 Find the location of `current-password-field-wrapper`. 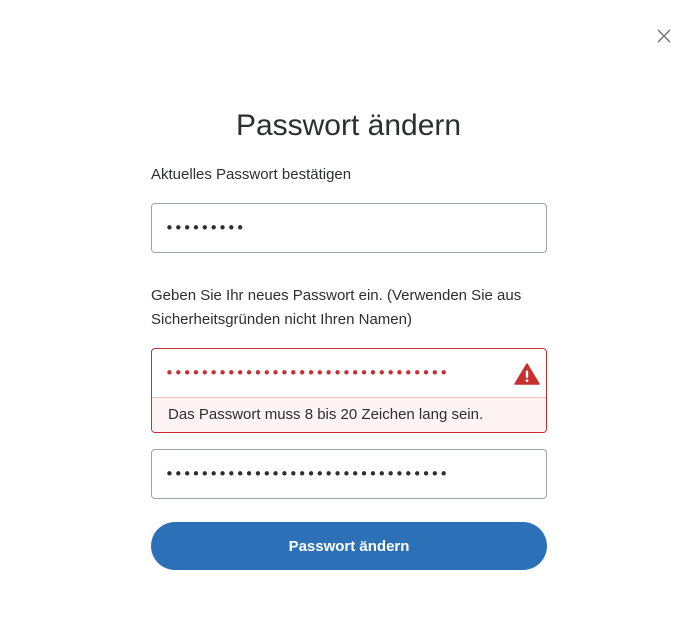

current-password-field-wrapper is located at coordinates (349, 228).